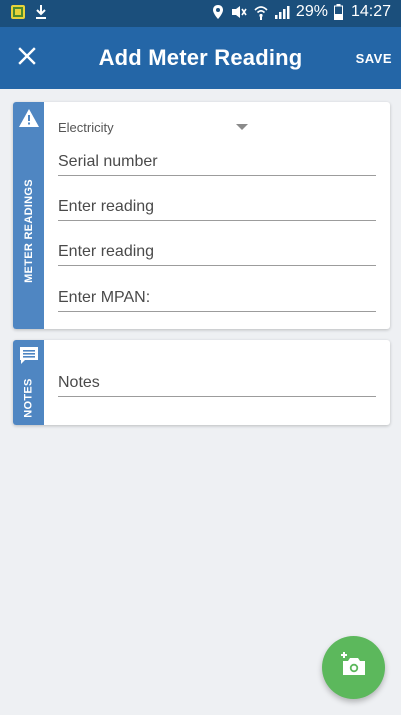  Describe the element at coordinates (242, 127) in the screenshot. I see `chevron-down-icon` at that location.